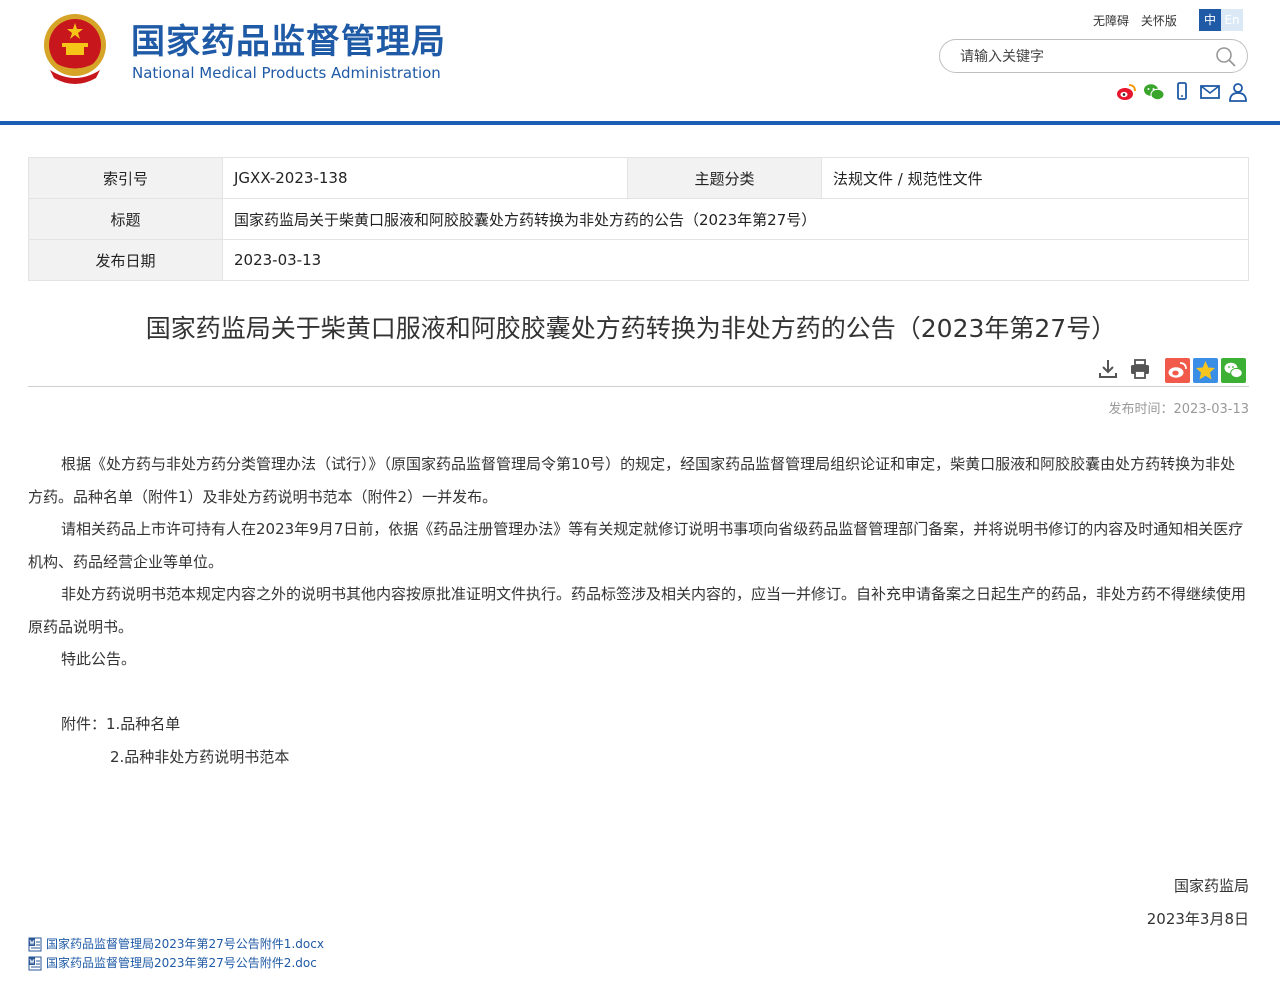 This screenshot has height=981, width=1280. I want to click on share-buttons, so click(1205, 370).